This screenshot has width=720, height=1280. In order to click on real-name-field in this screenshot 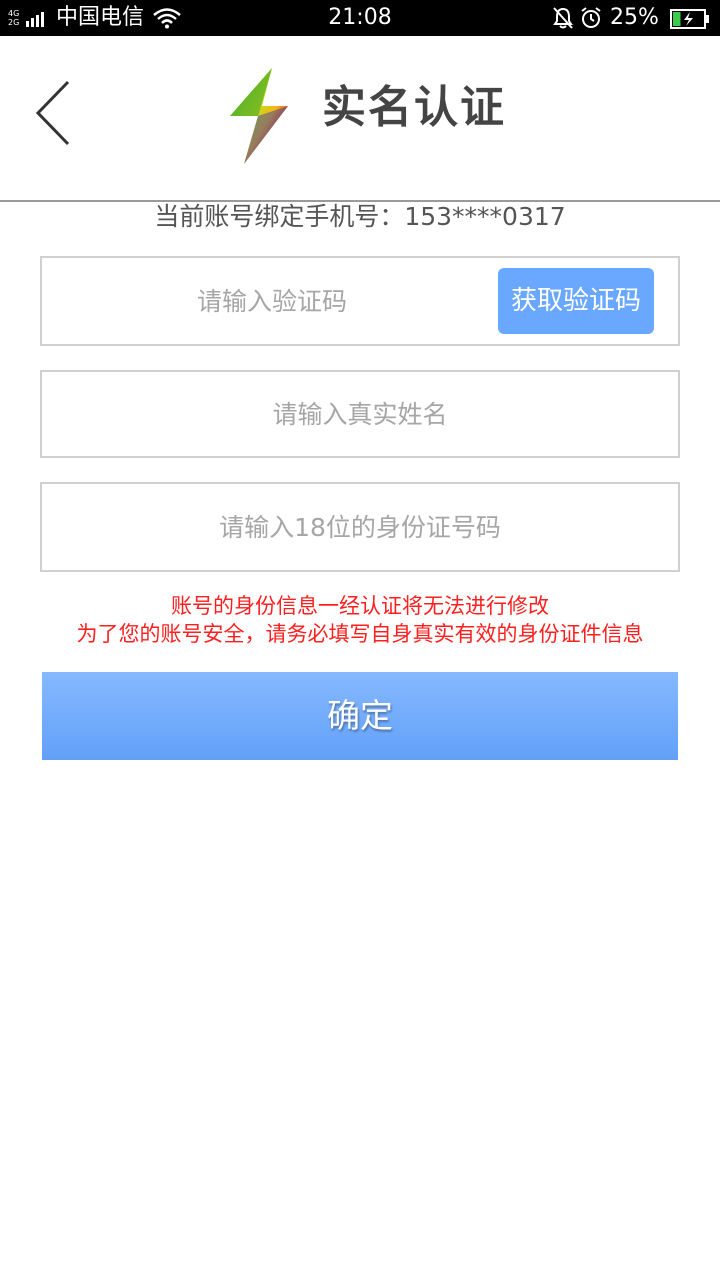, I will do `click(360, 414)`.